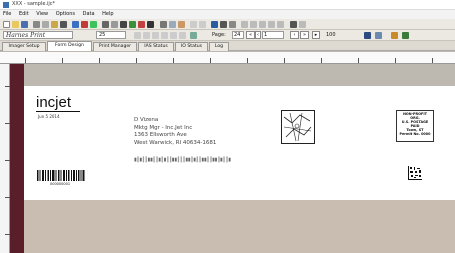  I want to click on print-icon, so click(63, 24).